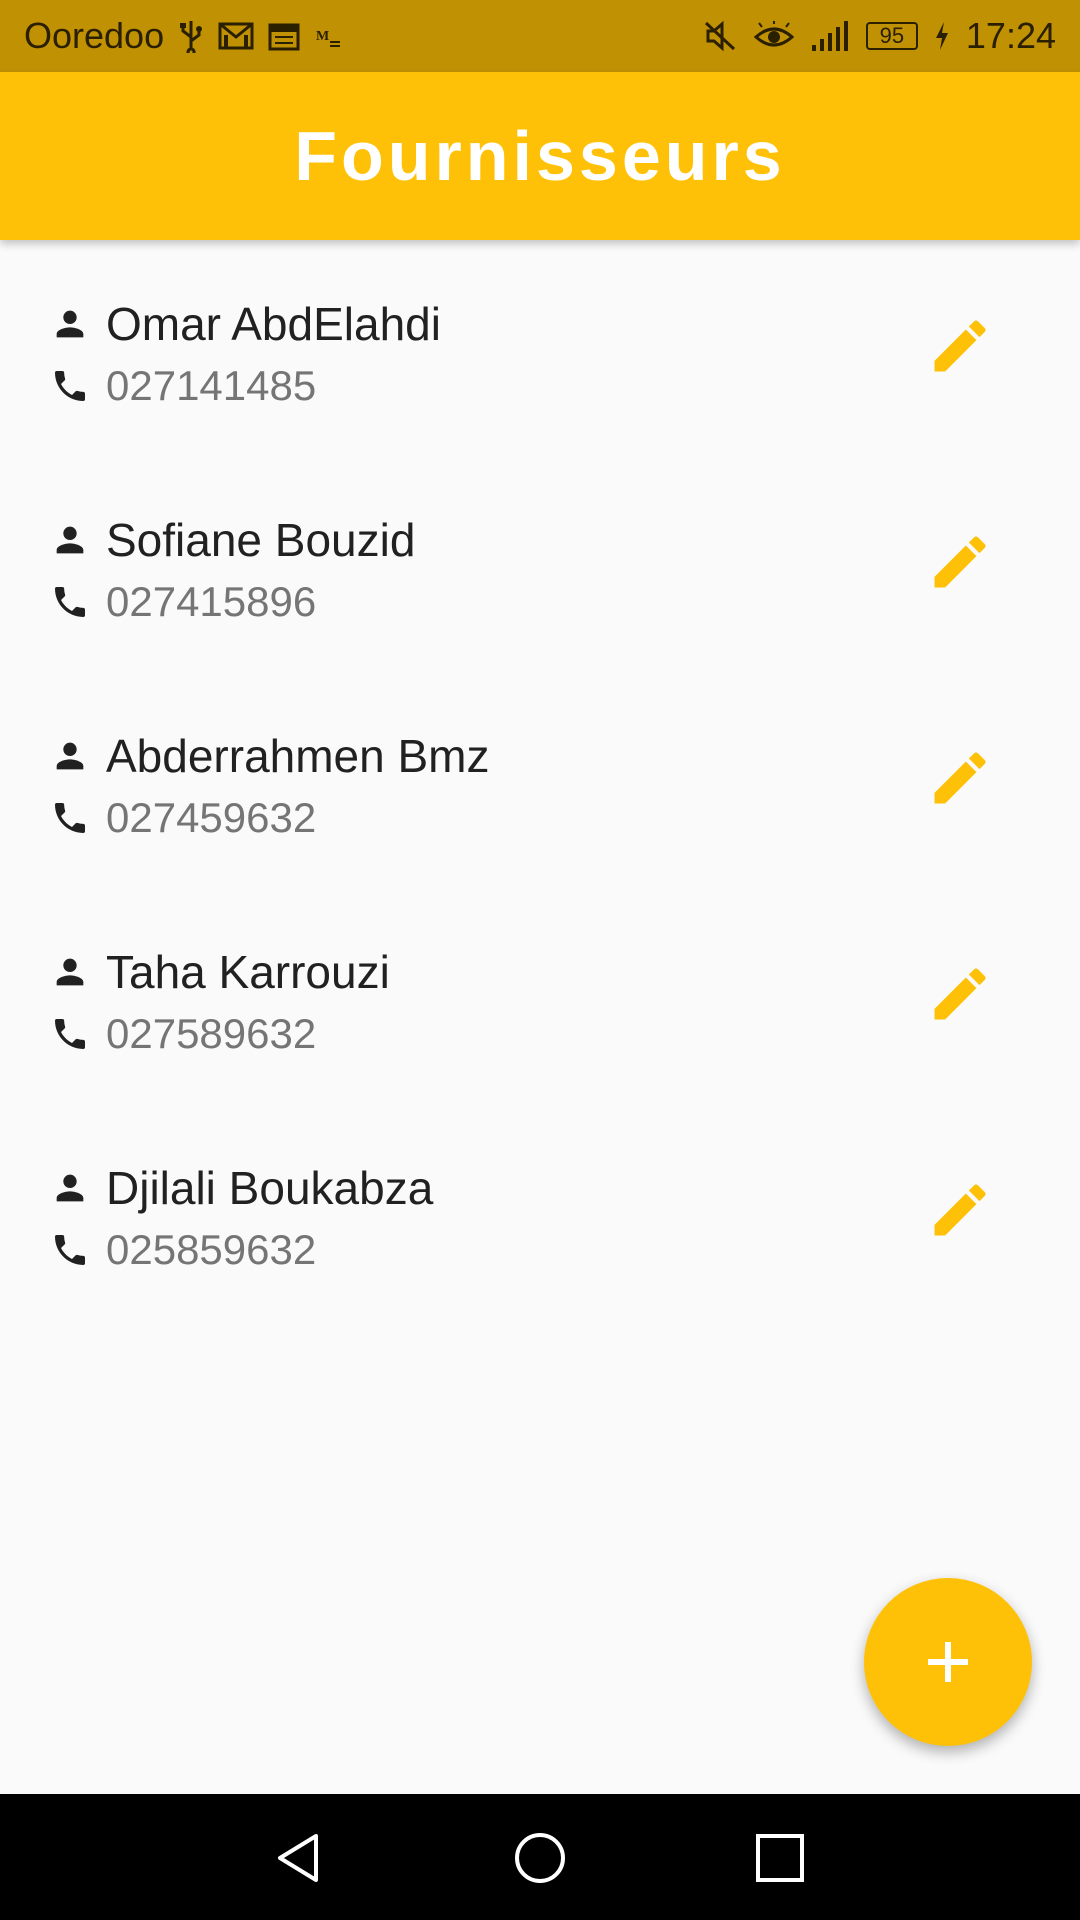 Image resolution: width=1080 pixels, height=1920 pixels. I want to click on list-item: Taha Karrouzi 027589632, so click(540, 996).